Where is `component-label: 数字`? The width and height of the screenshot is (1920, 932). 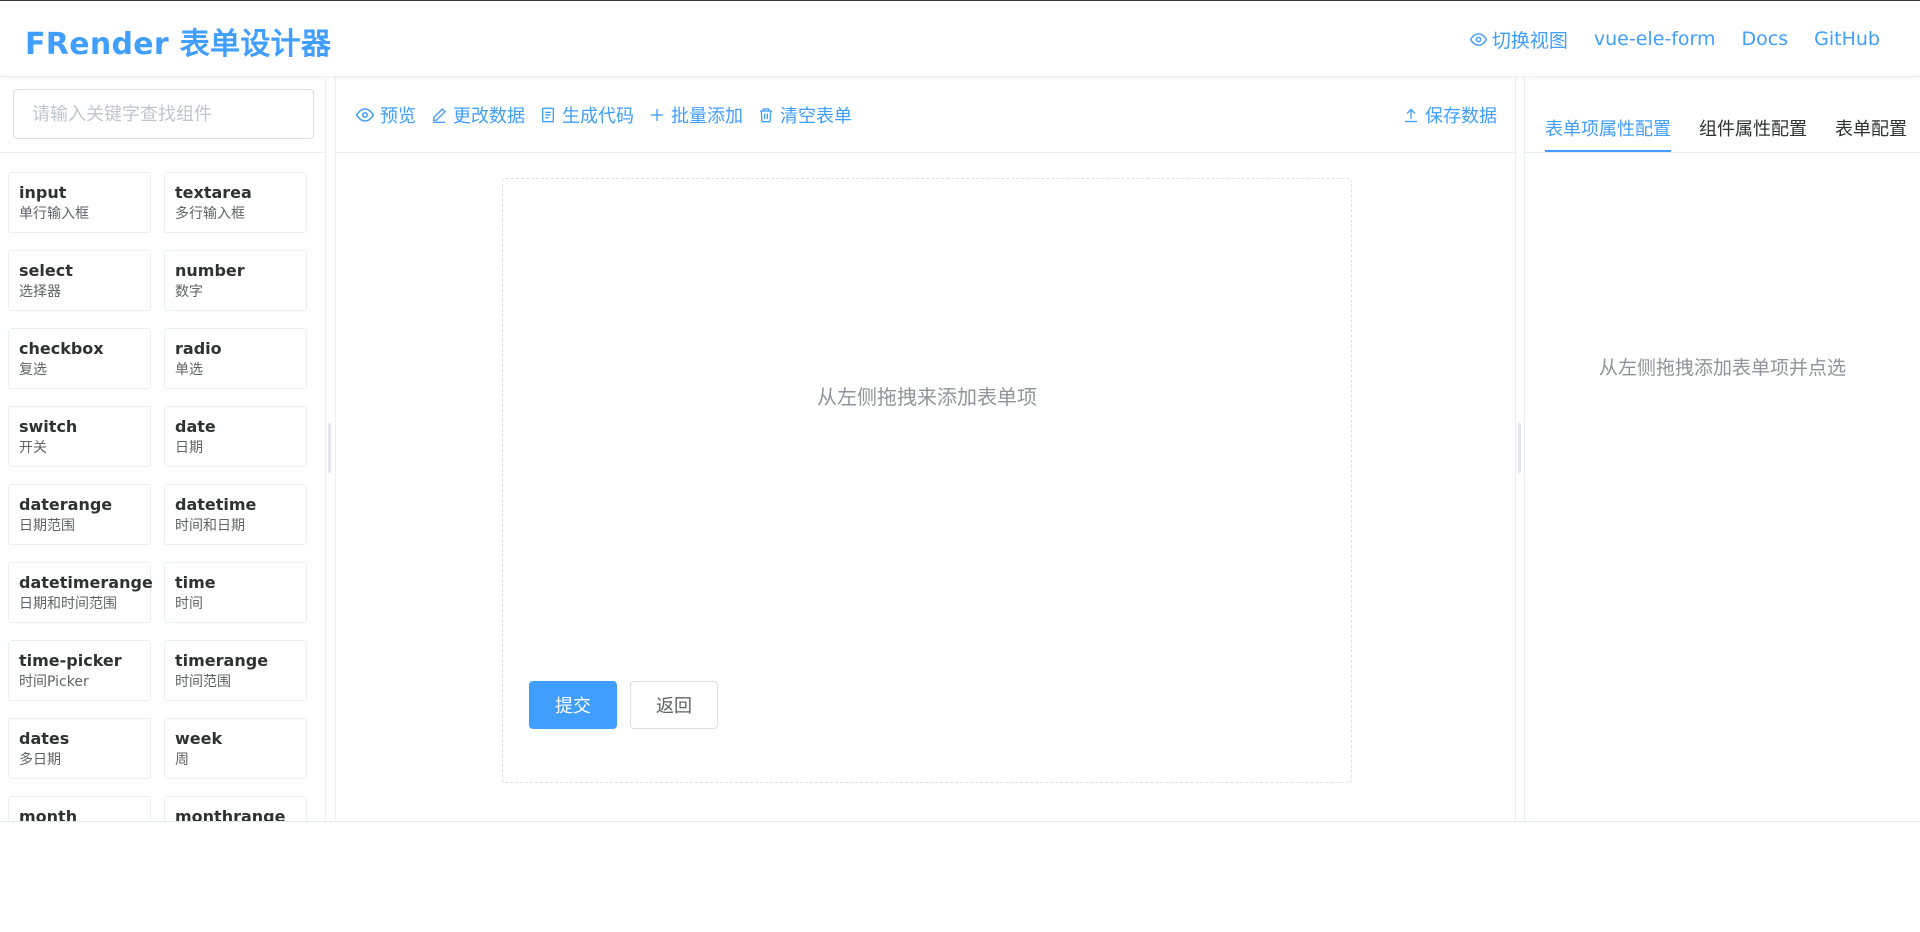
component-label: 数字 is located at coordinates (189, 292).